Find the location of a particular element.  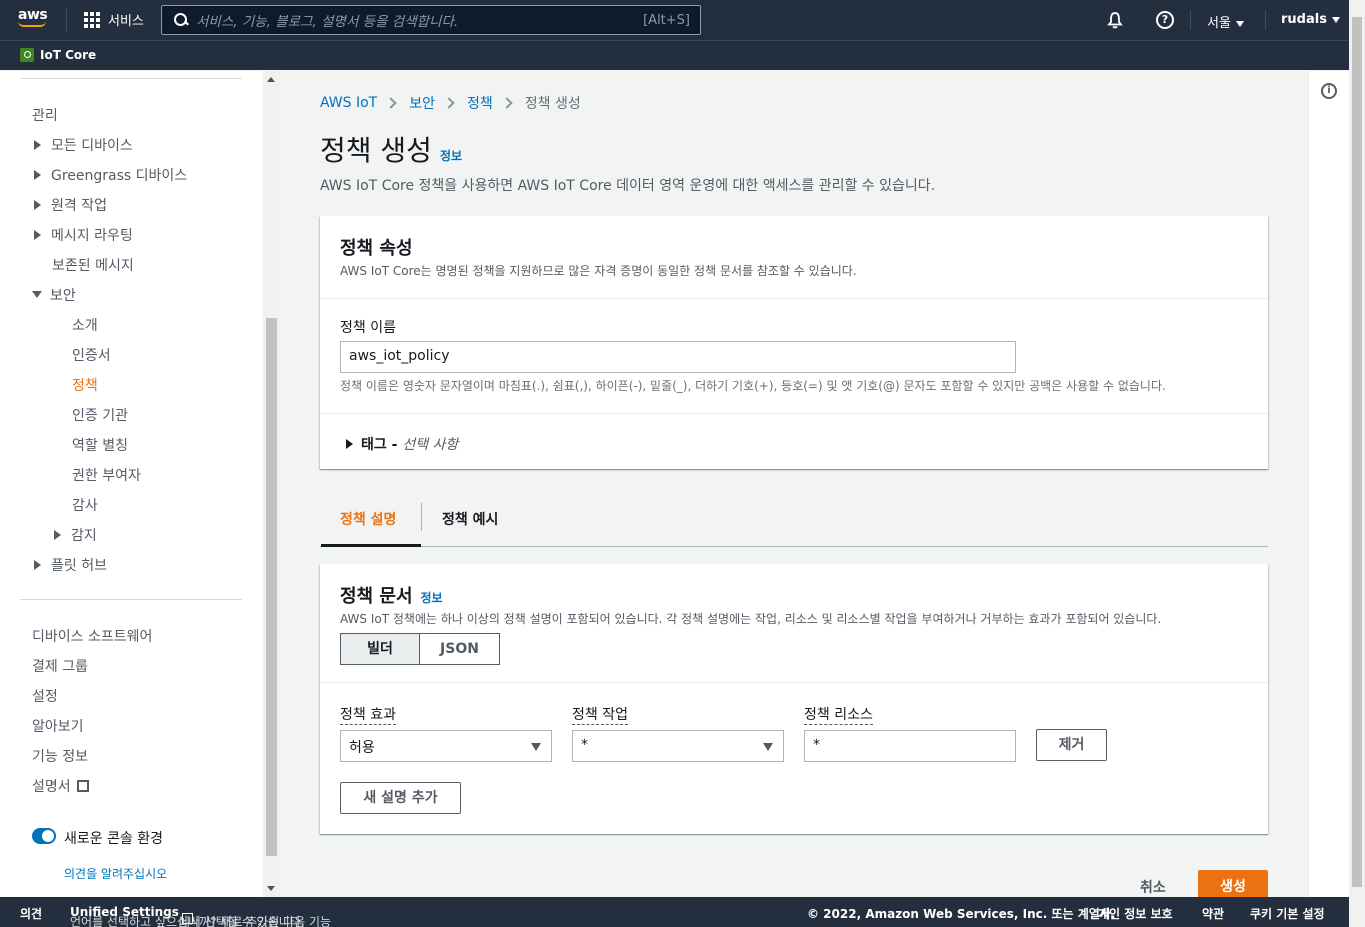

sidebar-item-learn: 알아보기 is located at coordinates (58, 726).